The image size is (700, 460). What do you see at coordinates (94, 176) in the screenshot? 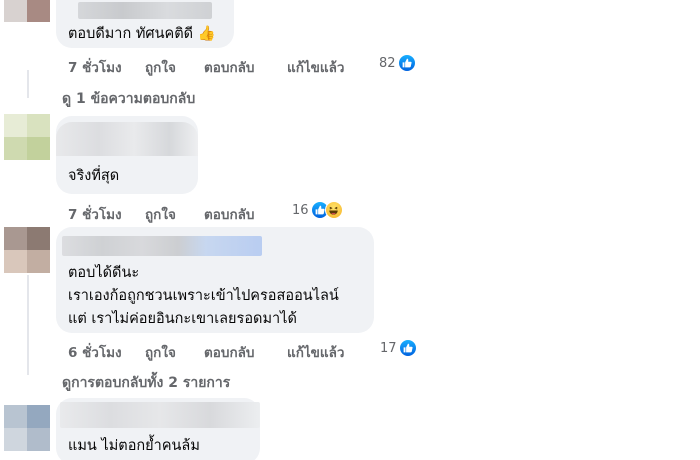
I see `comment-text: จริงที่สุด` at bounding box center [94, 176].